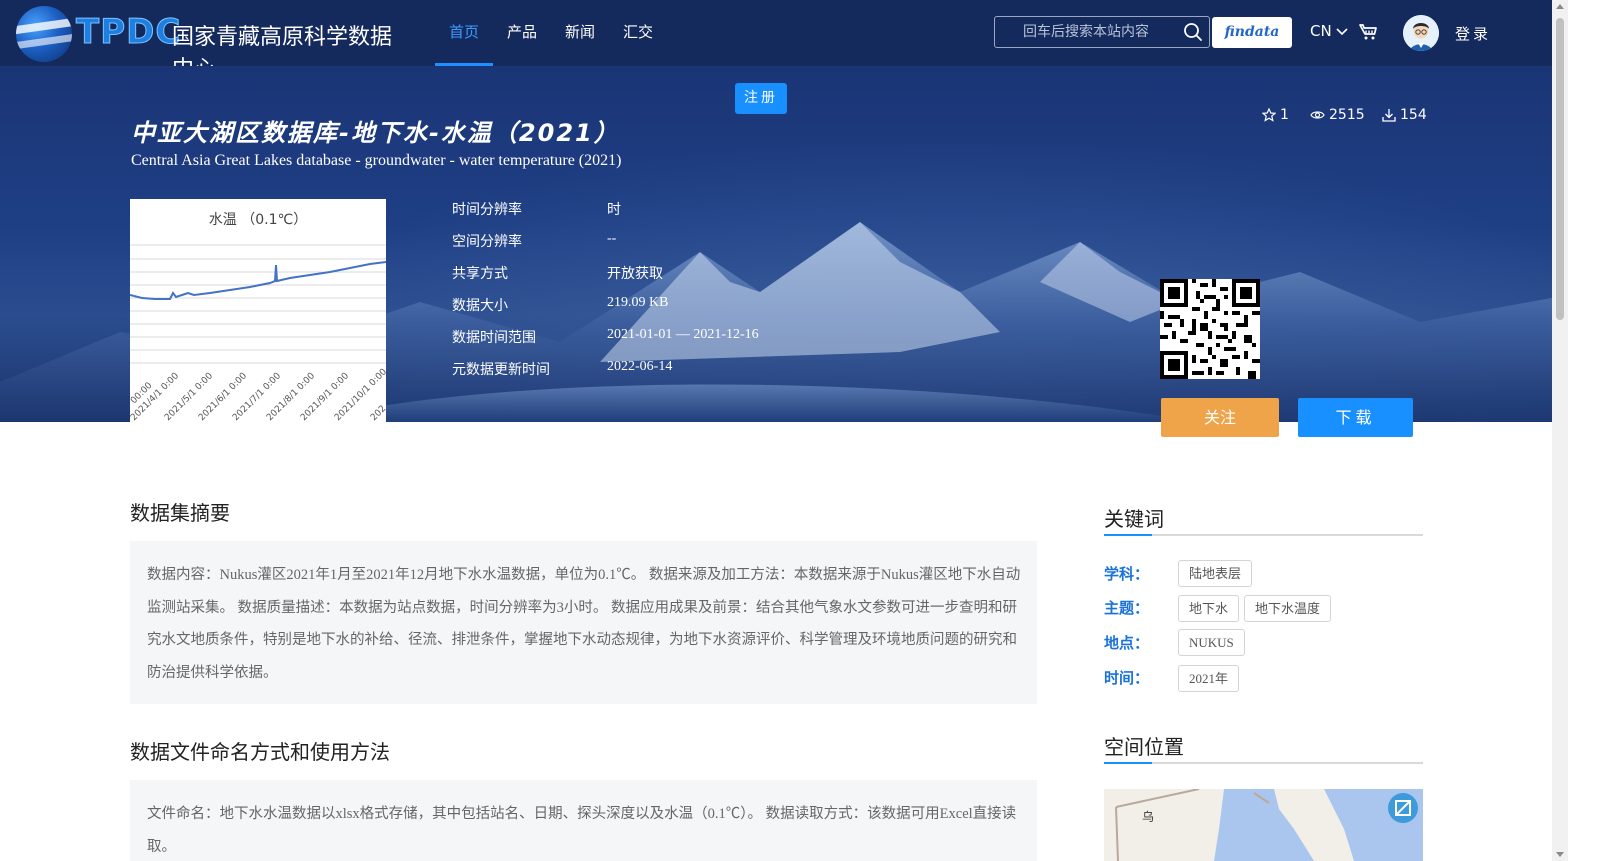 The image size is (1600, 861). I want to click on site-logo: TPDC 国家青藏高原科学数据中心, so click(204, 42).